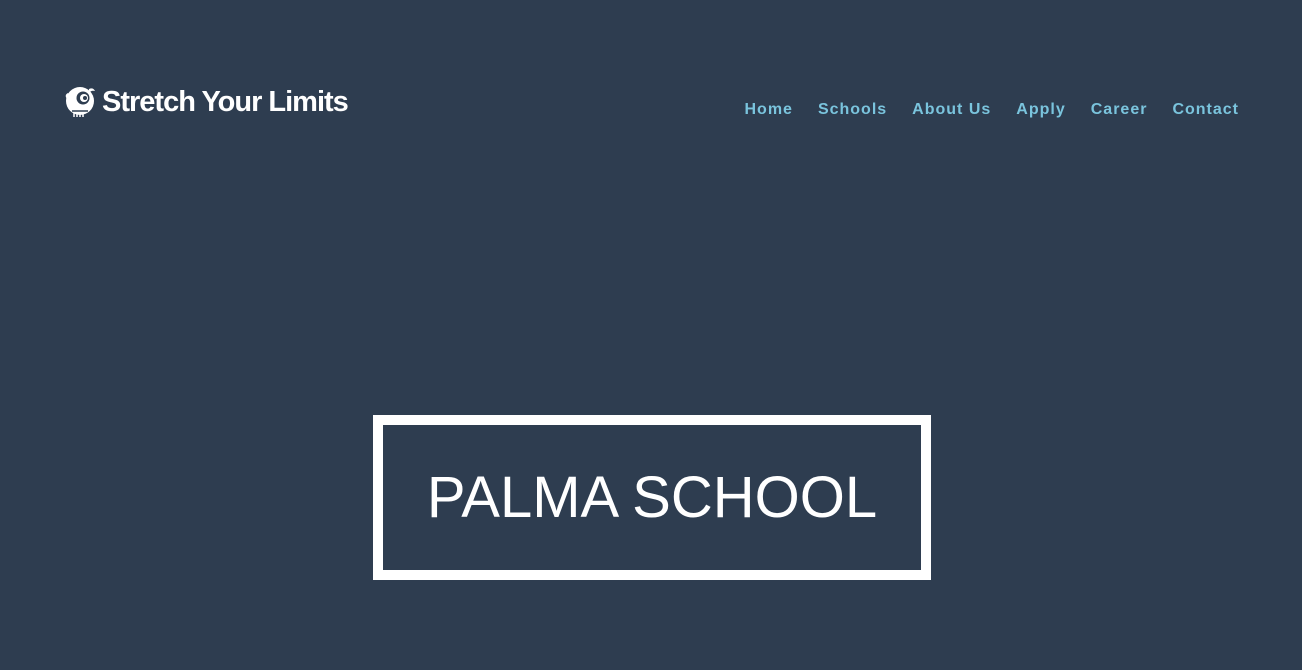 The width and height of the screenshot is (1302, 670). What do you see at coordinates (1040, 110) in the screenshot?
I see `nav-item-apply: Apply` at bounding box center [1040, 110].